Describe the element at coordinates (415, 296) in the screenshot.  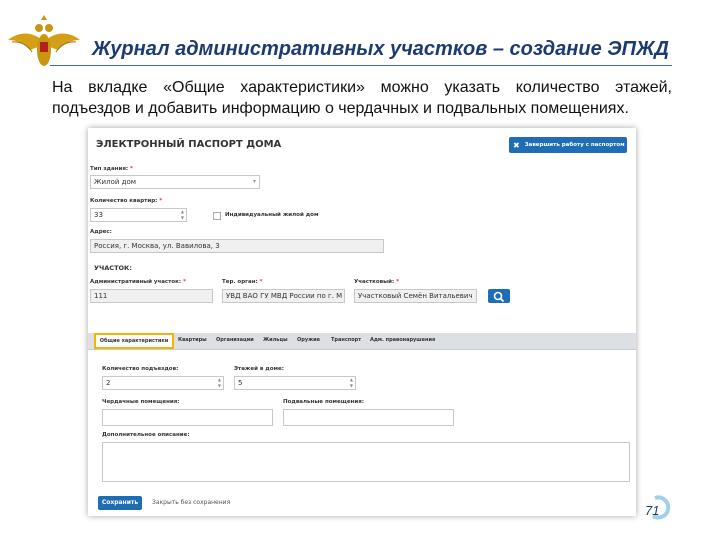
I see `officer-field: Участковый Семён Витальевич` at that location.